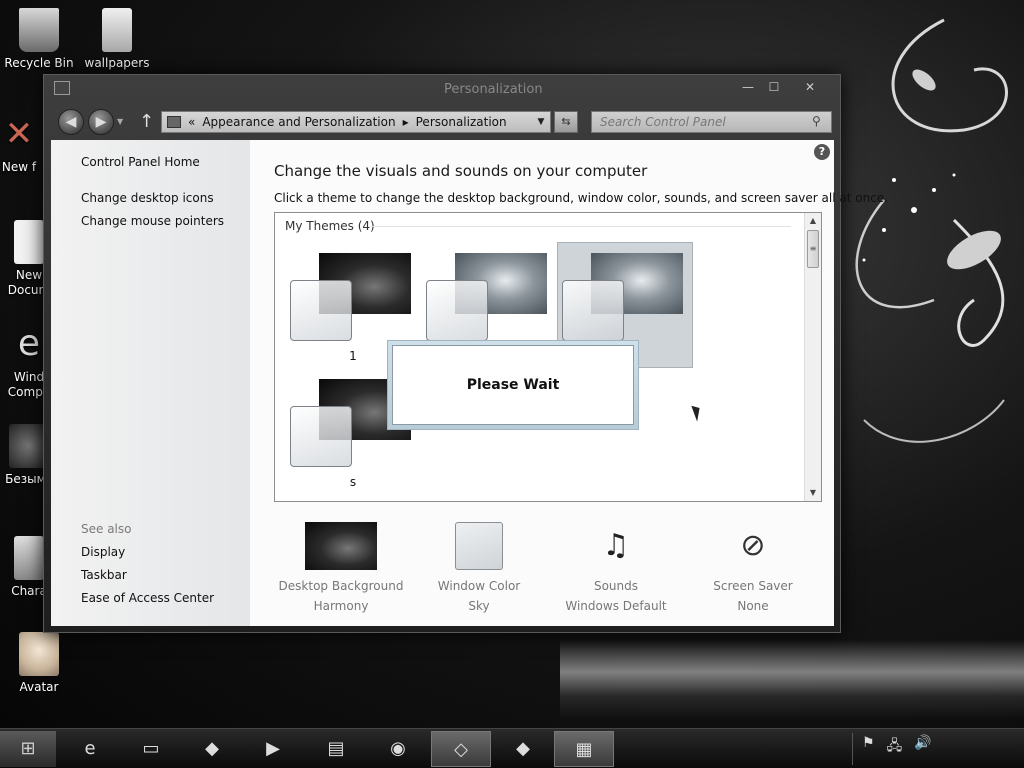 This screenshot has height=768, width=1024. I want to click on back-button: ◀, so click(71, 122).